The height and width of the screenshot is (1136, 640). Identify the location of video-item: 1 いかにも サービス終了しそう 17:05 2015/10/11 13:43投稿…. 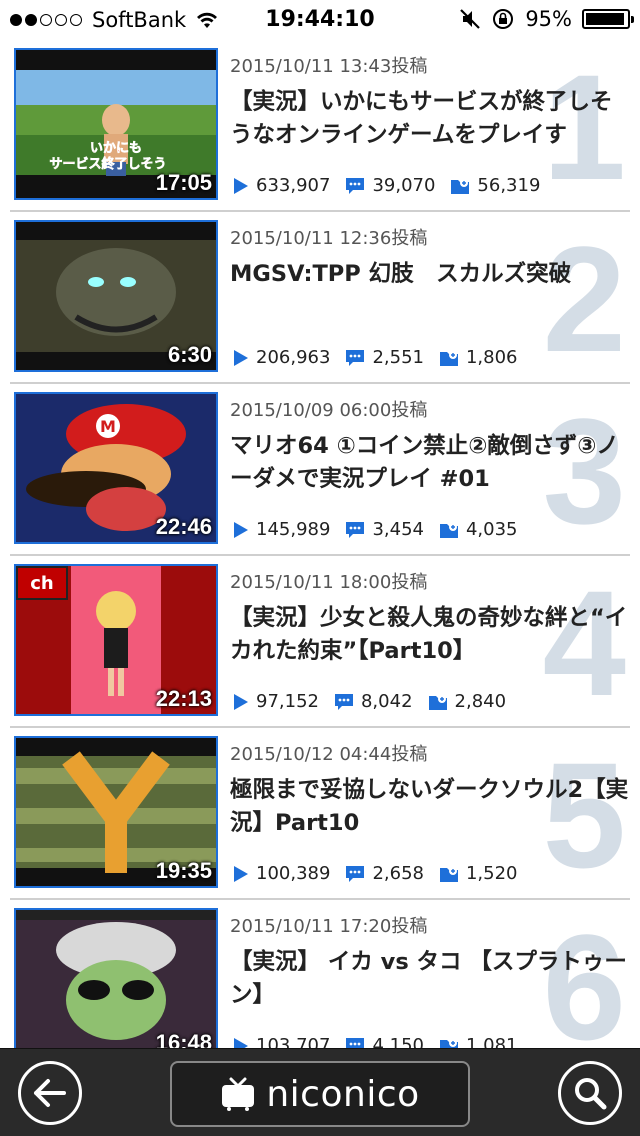
(320, 126).